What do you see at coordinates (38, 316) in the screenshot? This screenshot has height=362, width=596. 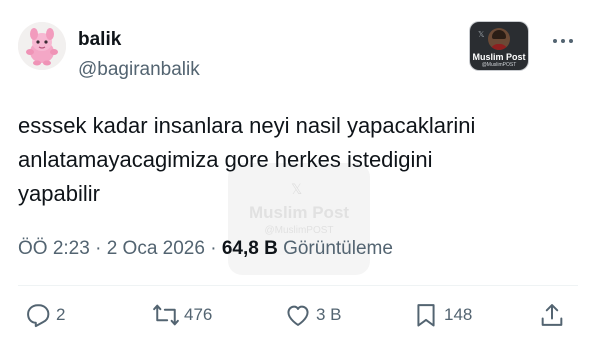 I see `reply-icon` at bounding box center [38, 316].